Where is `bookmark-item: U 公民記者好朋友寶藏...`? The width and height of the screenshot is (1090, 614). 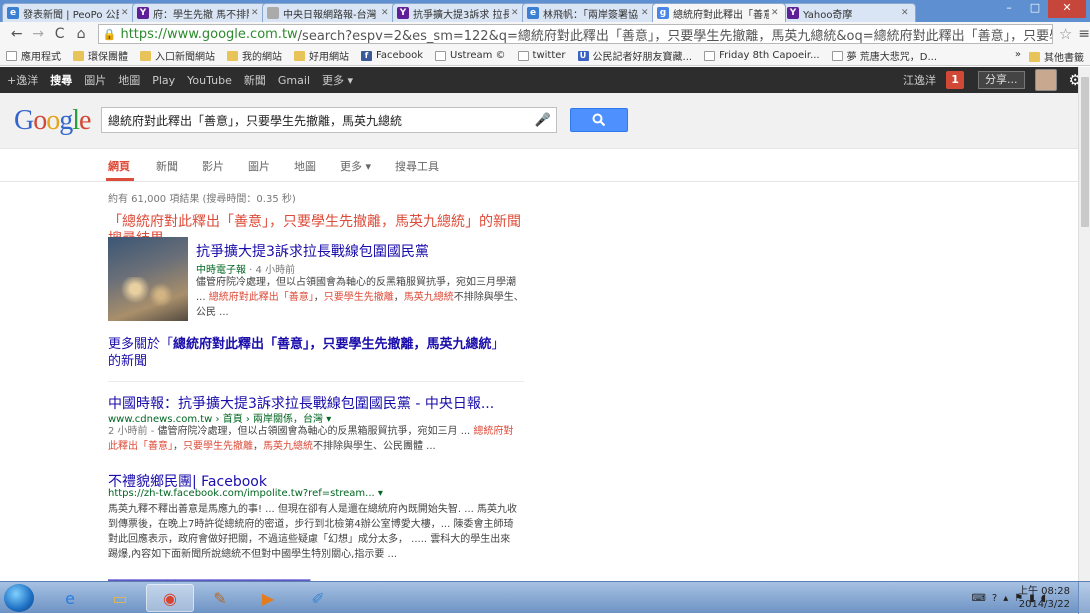
bookmark-item: U 公民記者好朋友寶藏... is located at coordinates (634, 55).